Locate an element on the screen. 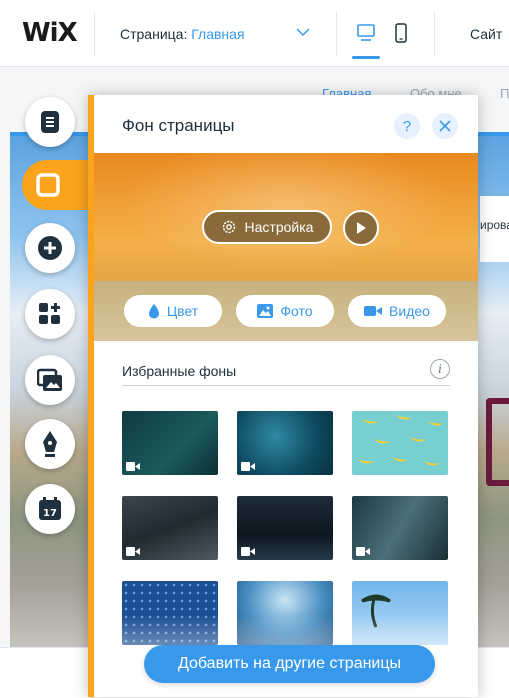 This screenshot has width=509, height=698. gear-icon is located at coordinates (228, 227).